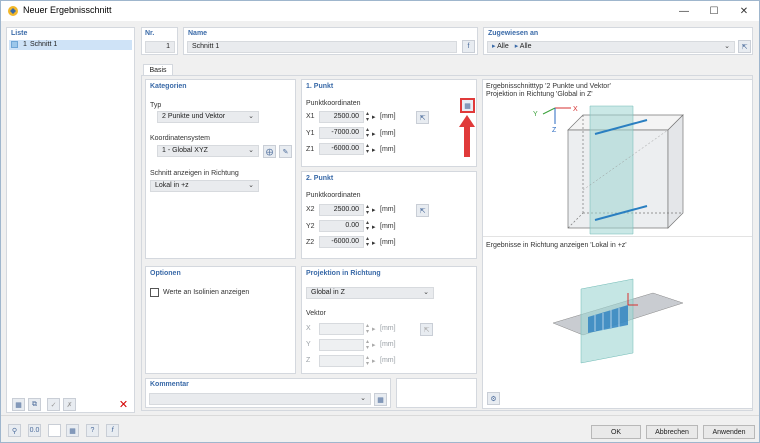 The image size is (760, 443). I want to click on optionen-header: Optionen, so click(165, 273).